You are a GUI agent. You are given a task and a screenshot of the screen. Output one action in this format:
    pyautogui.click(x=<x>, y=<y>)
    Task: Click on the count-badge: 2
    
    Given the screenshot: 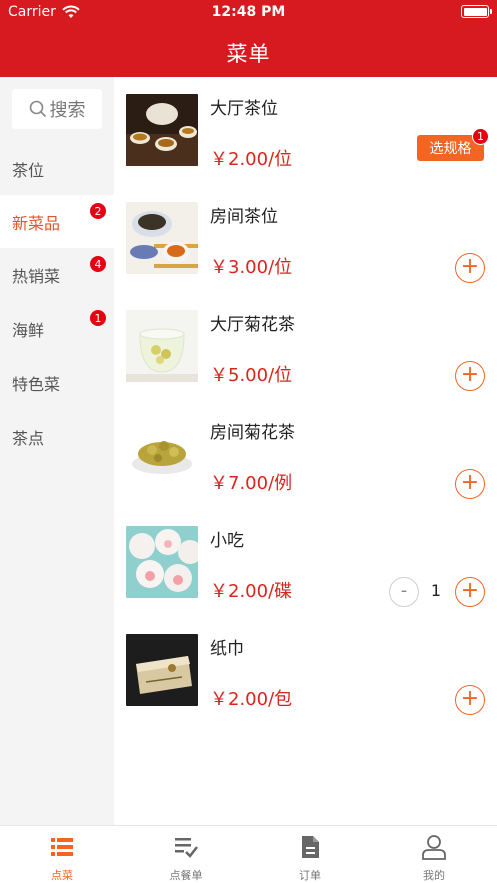 What is the action you would take?
    pyautogui.click(x=98, y=211)
    